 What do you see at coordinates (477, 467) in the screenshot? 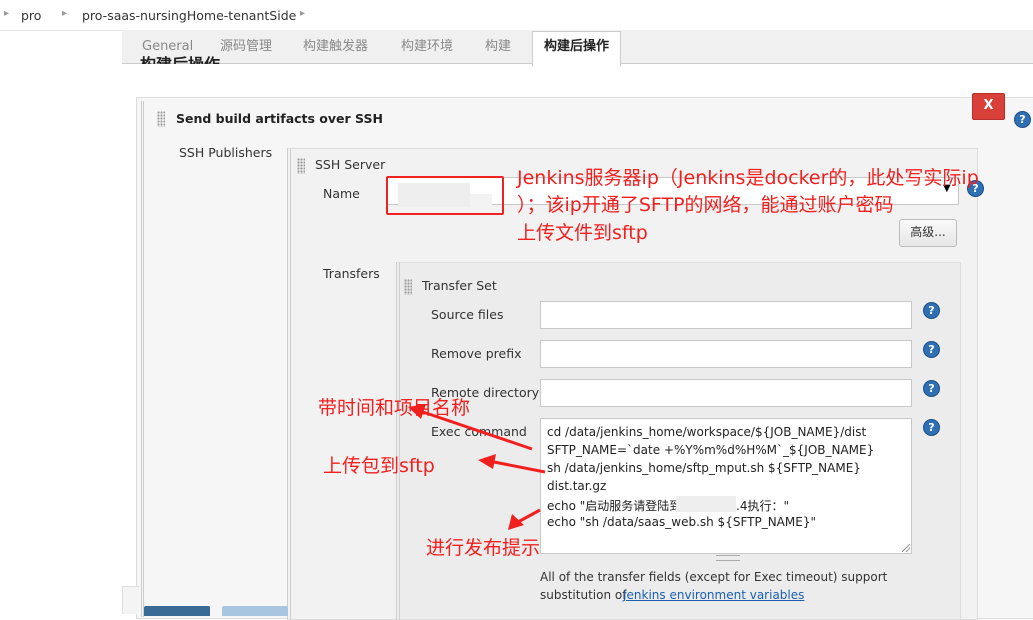
I see `annotation-arrows` at bounding box center [477, 467].